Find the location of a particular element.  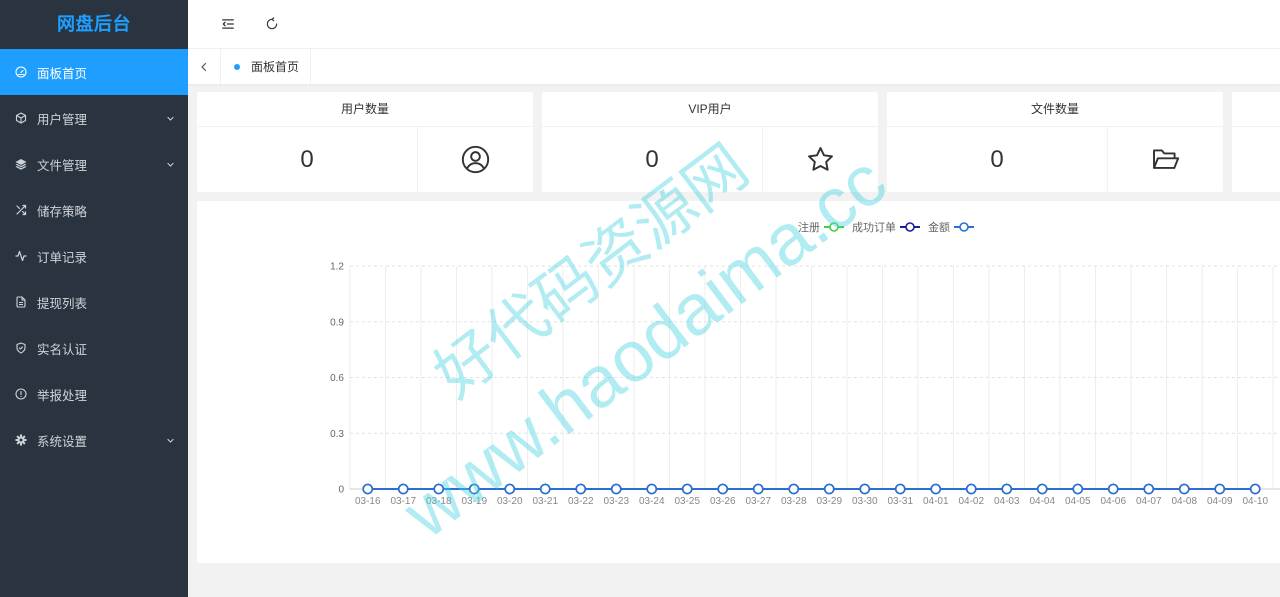

tab-dashboard: 面板首页 is located at coordinates (266, 66).